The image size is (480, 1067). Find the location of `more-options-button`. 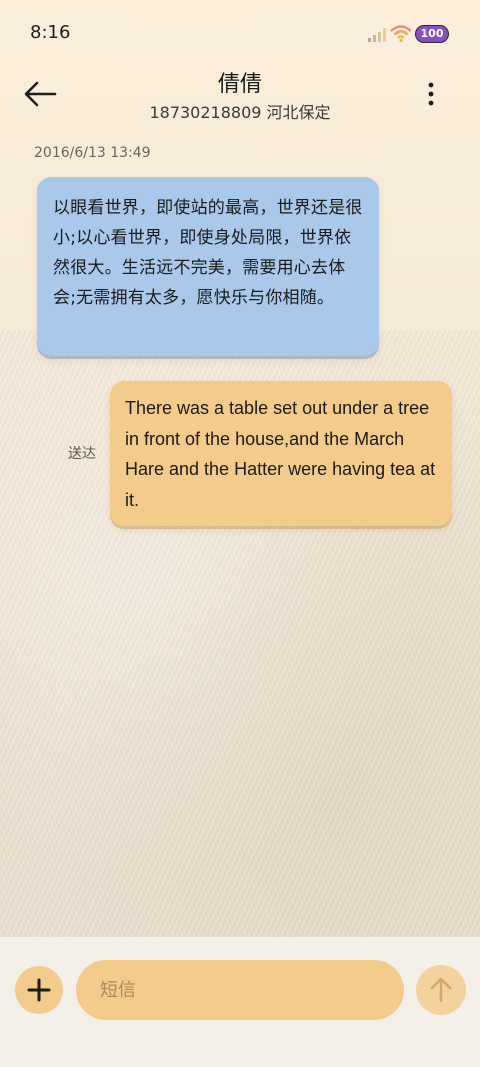

more-options-button is located at coordinates (431, 95).